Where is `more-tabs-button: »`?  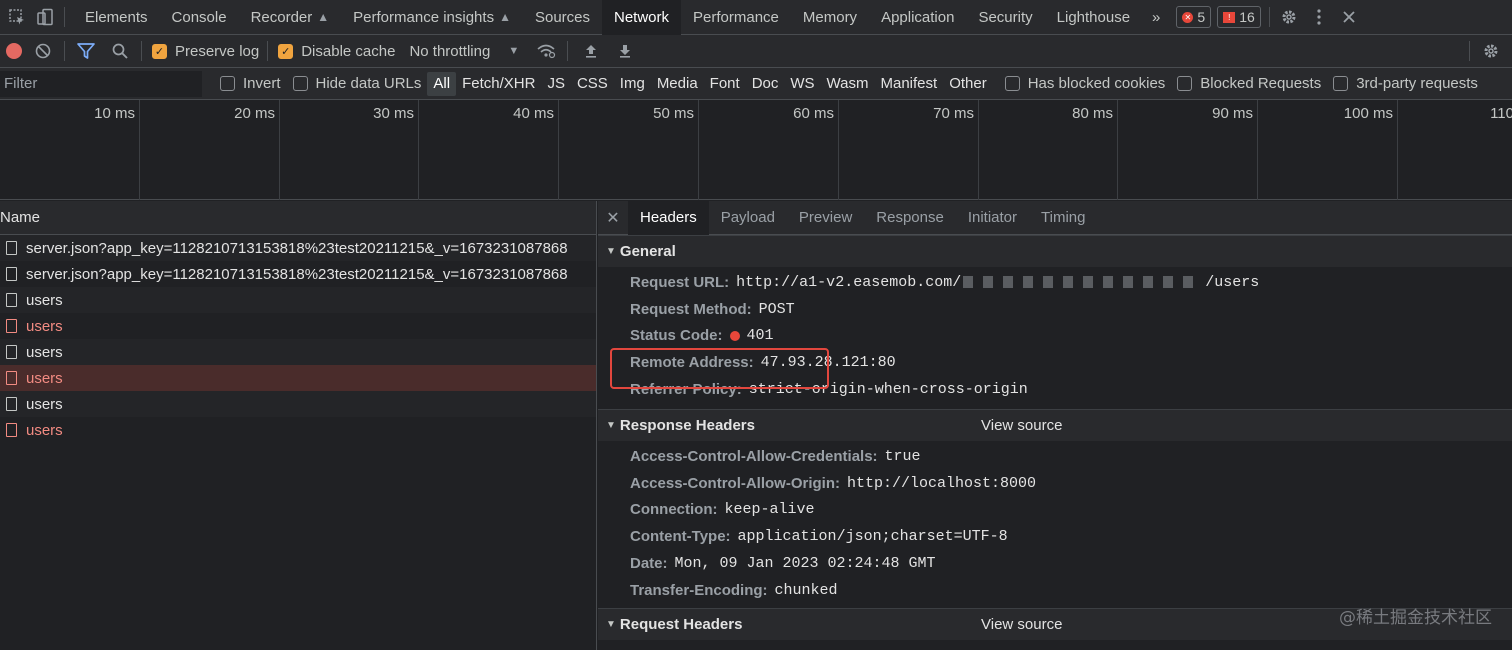
more-tabs-button: » is located at coordinates (1156, 17).